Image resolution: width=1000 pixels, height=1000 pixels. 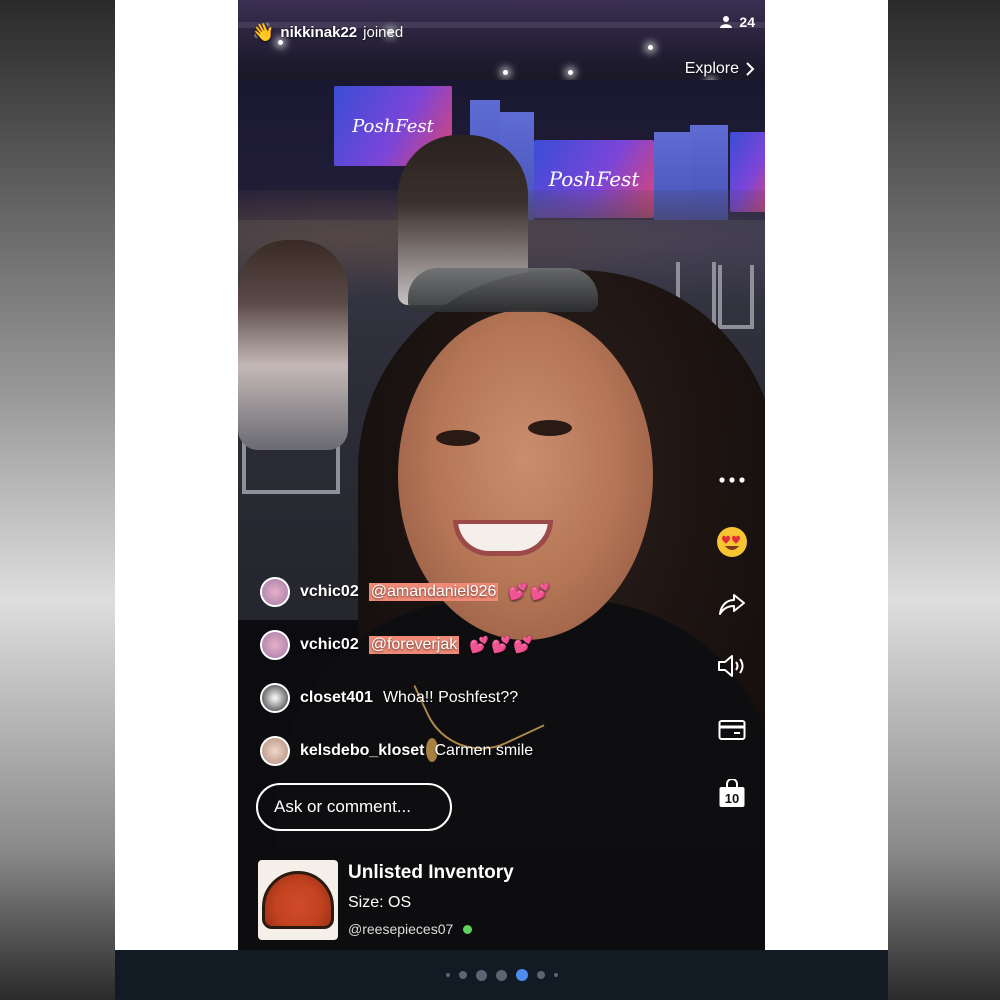 I want to click on explore-label: Explore, so click(x=711, y=68).